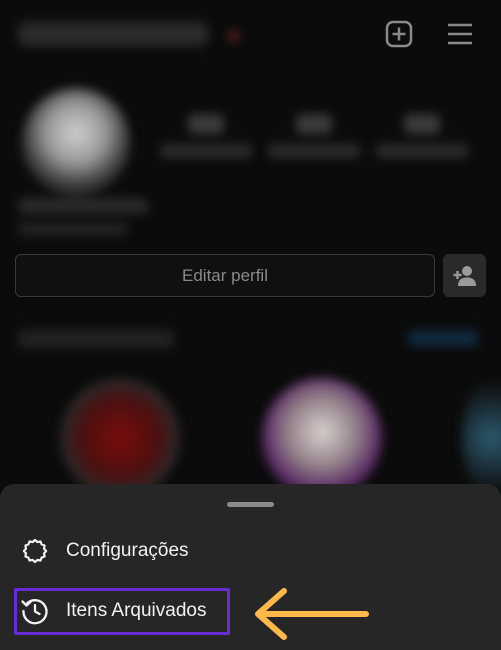 This screenshot has width=501, height=650. Describe the element at coordinates (314, 136) in the screenshot. I see `stat-followers` at that location.